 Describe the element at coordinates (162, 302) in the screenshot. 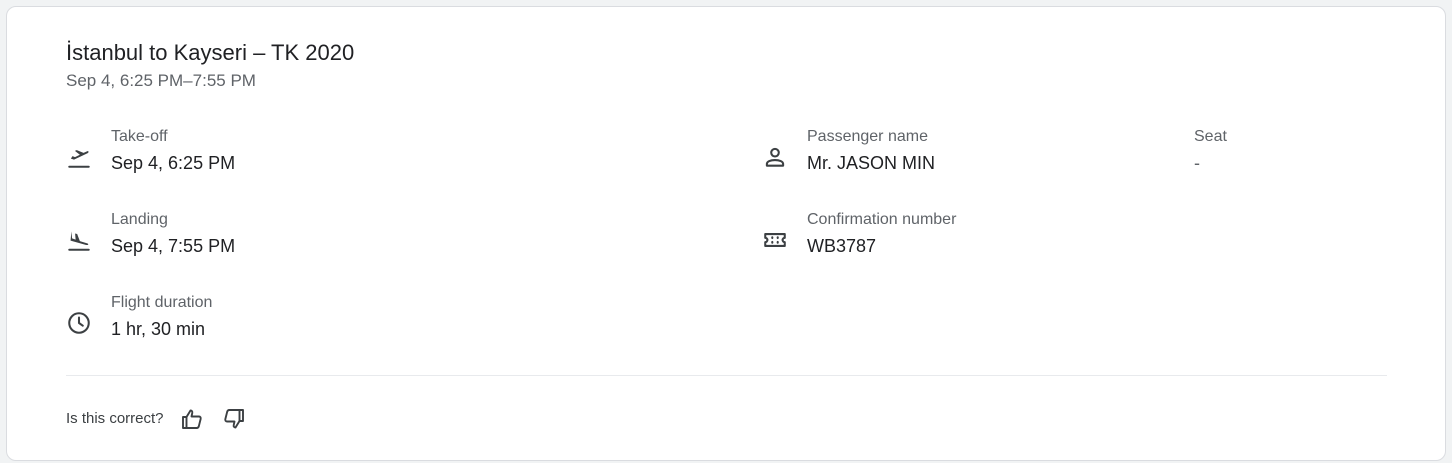

I see `duration-label: Flight duration` at that location.